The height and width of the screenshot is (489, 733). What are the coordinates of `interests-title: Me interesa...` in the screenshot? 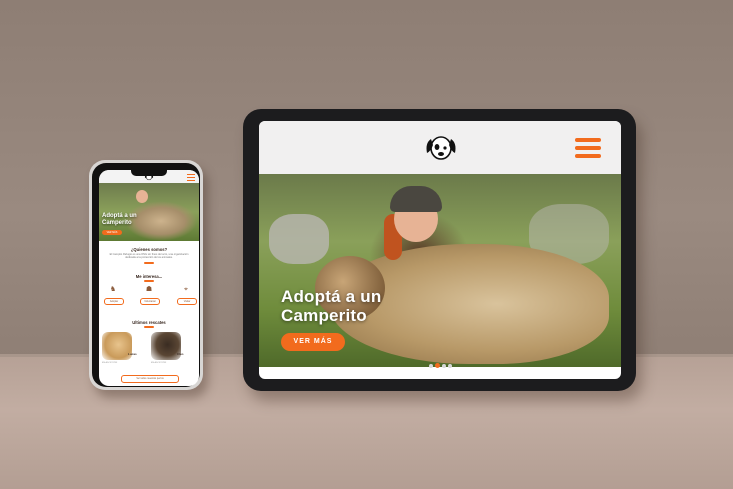 It's located at (149, 276).